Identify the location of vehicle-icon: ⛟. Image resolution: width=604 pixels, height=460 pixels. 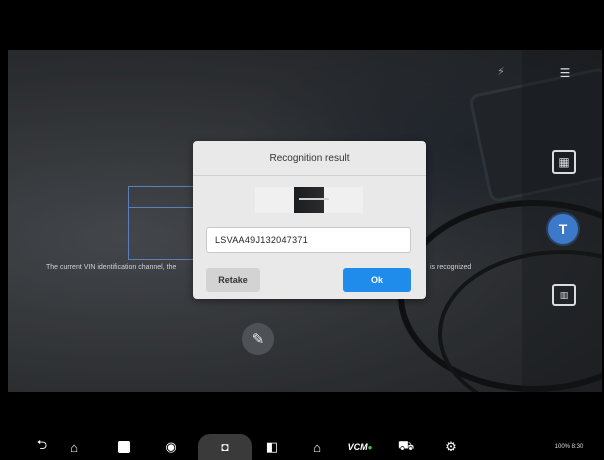
(406, 447).